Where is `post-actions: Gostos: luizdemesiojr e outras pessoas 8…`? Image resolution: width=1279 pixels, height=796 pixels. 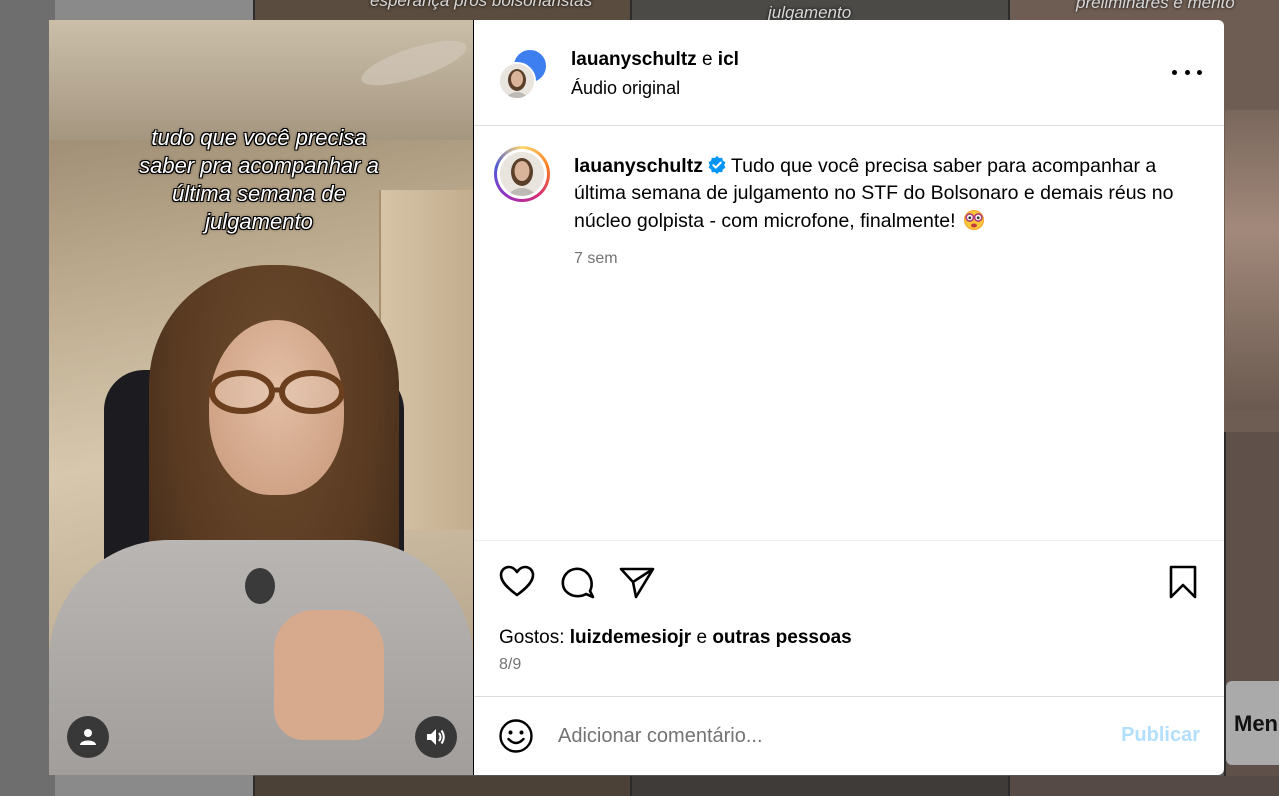 post-actions: Gostos: luizdemesiojr e outras pessoas 8… is located at coordinates (849, 619).